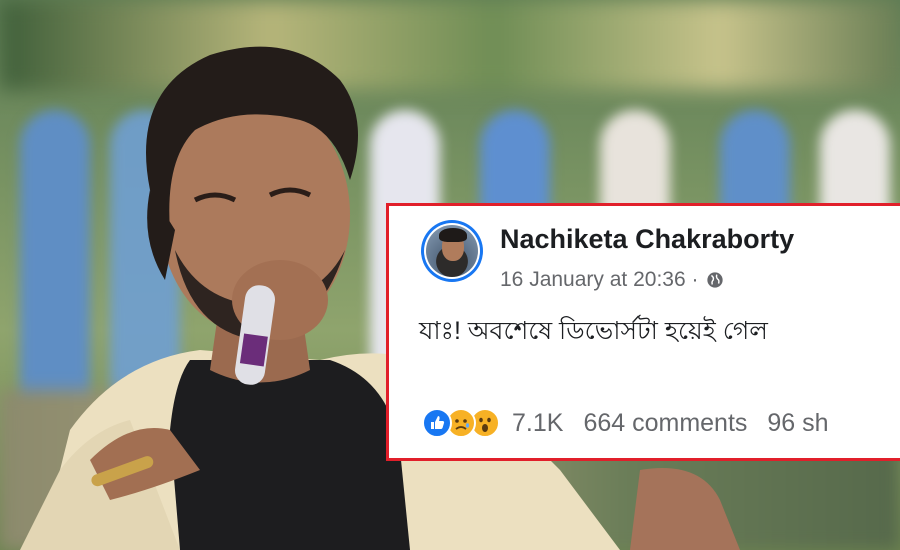 This screenshot has width=900, height=550. I want to click on avatar, so click(452, 251).